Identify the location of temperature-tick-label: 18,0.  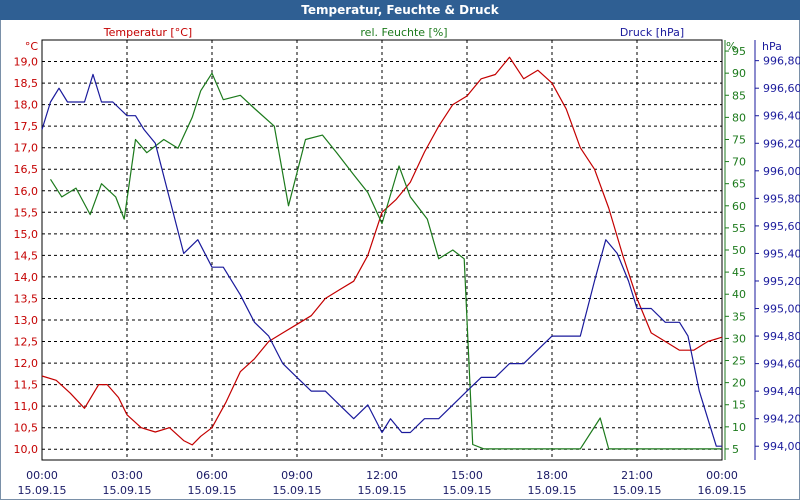
(26, 105).